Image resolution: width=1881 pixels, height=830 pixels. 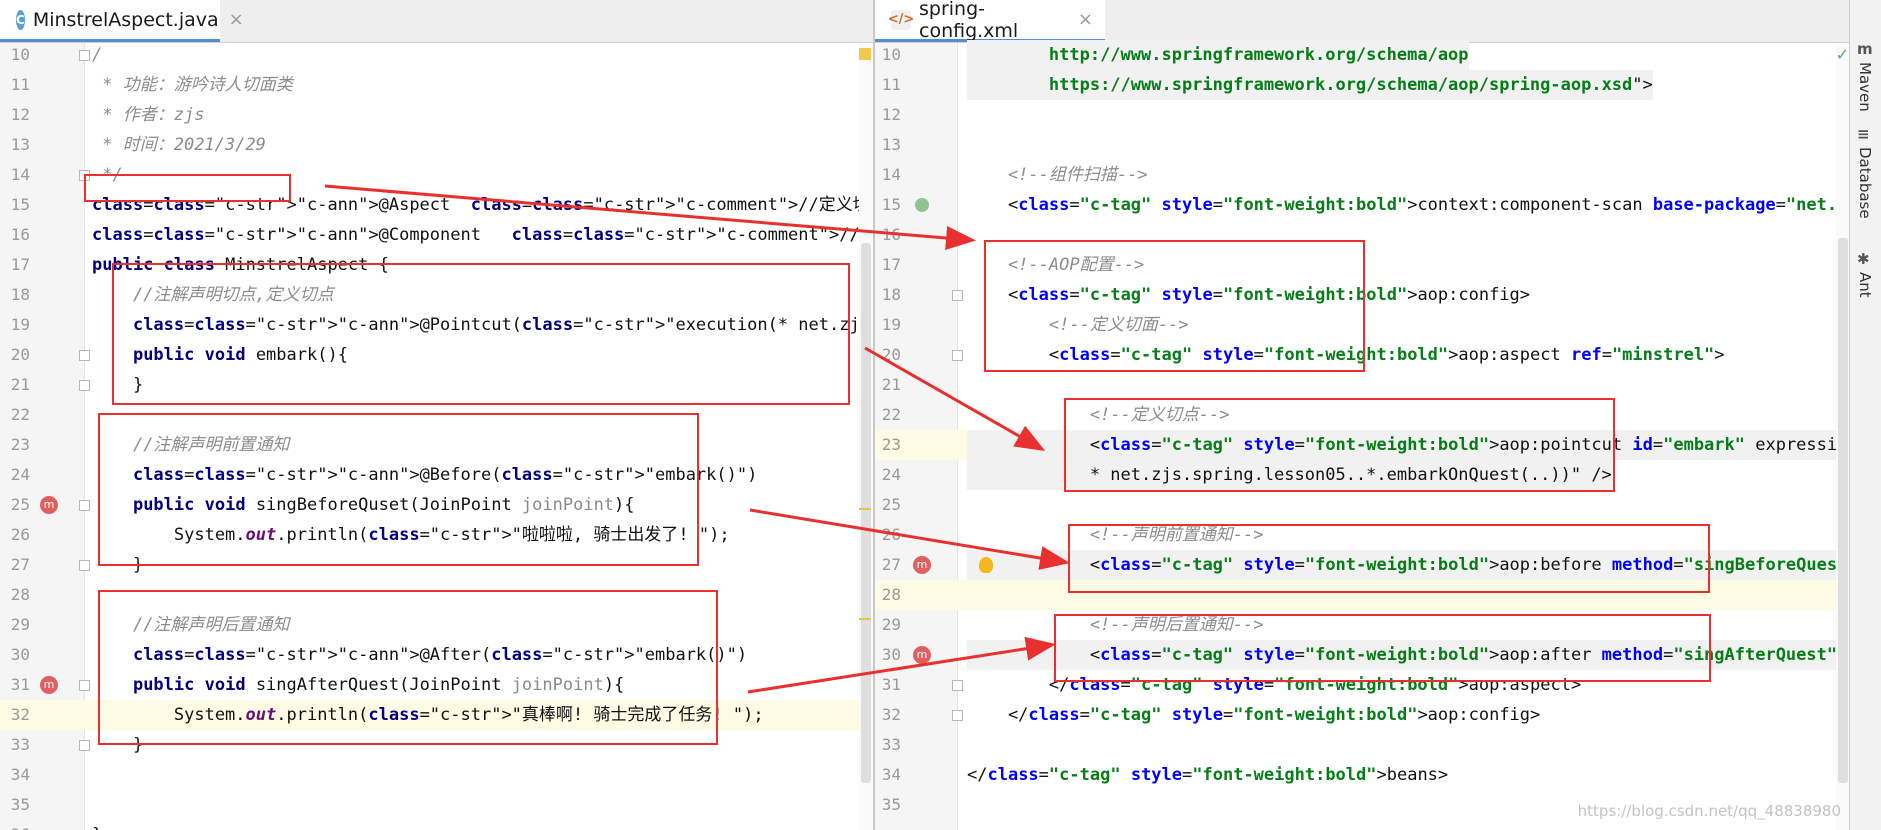 I want to click on code-text: * 功能：游吟诗人切面类, so click(x=197, y=85).